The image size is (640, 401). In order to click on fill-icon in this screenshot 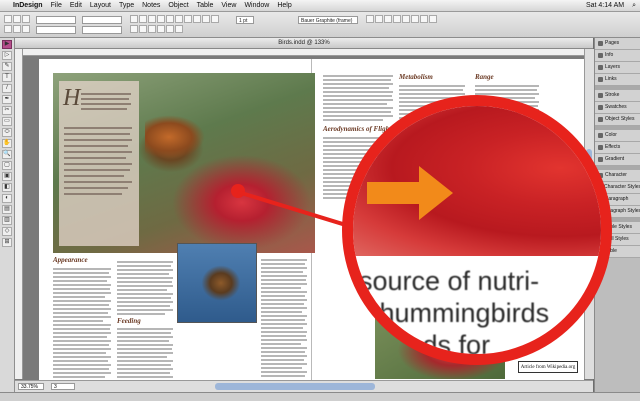, I will do `click(134, 29)`.